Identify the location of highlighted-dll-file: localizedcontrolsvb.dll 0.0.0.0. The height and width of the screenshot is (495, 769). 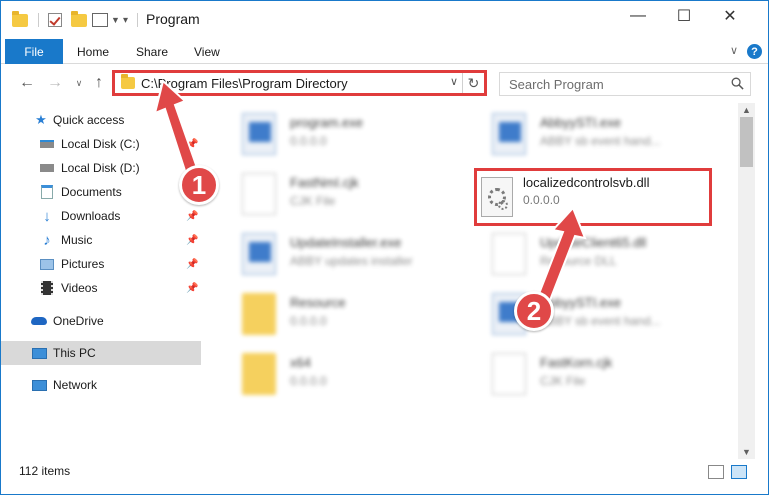
(593, 197).